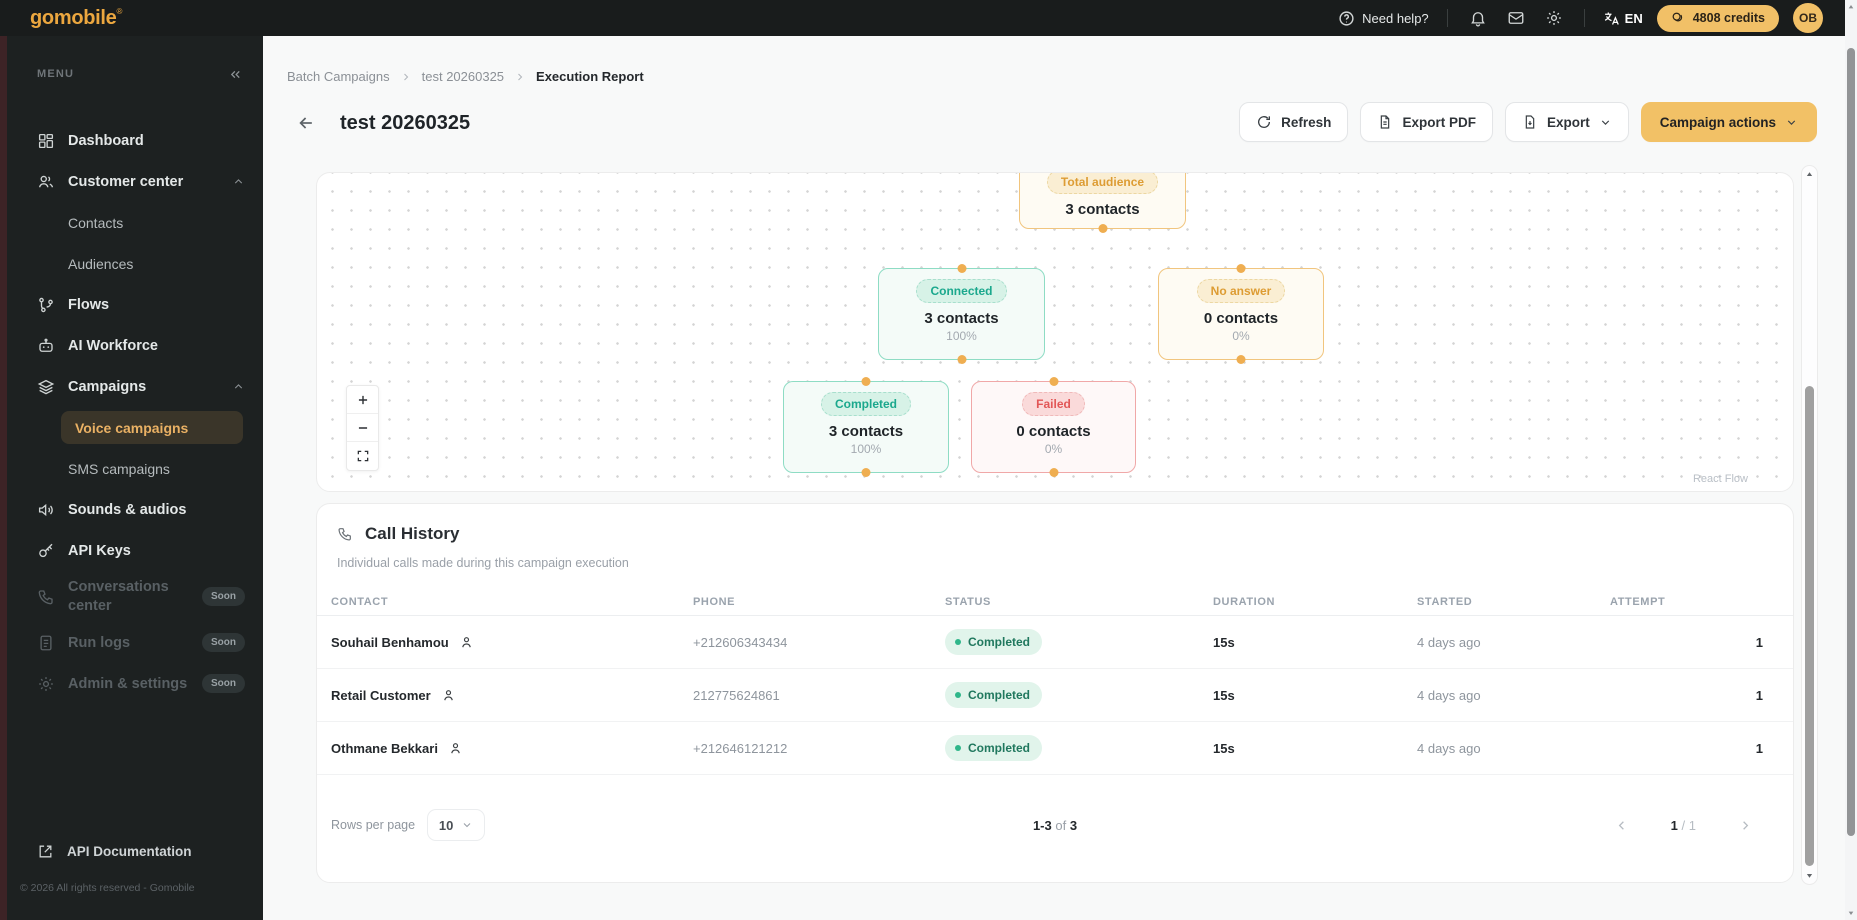 This screenshot has width=1857, height=920. What do you see at coordinates (46, 597) in the screenshot?
I see `phone-icon` at bounding box center [46, 597].